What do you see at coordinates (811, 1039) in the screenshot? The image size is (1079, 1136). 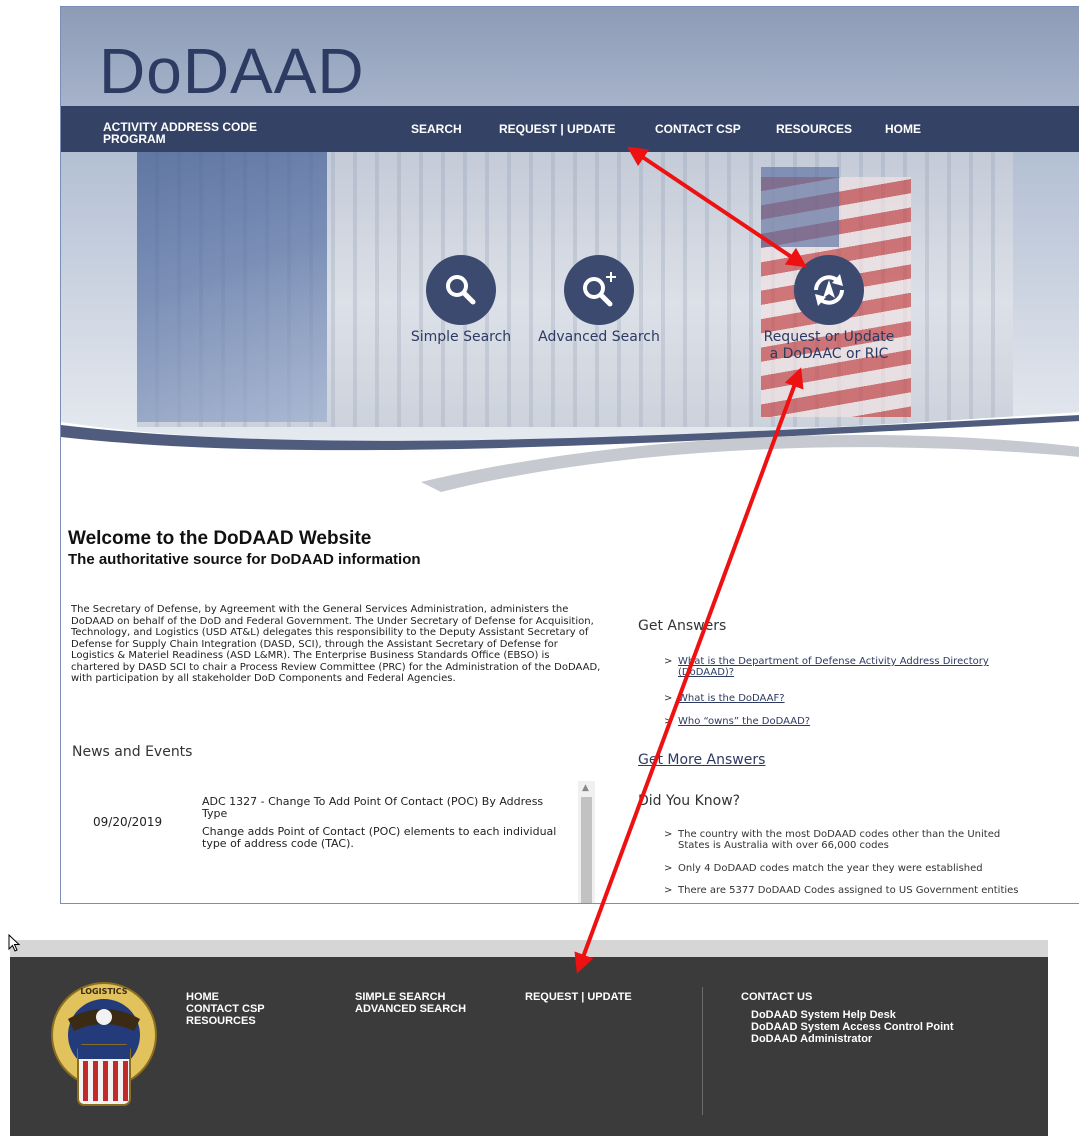 I see `footer-administrator-link: DoDAAD Administrator` at bounding box center [811, 1039].